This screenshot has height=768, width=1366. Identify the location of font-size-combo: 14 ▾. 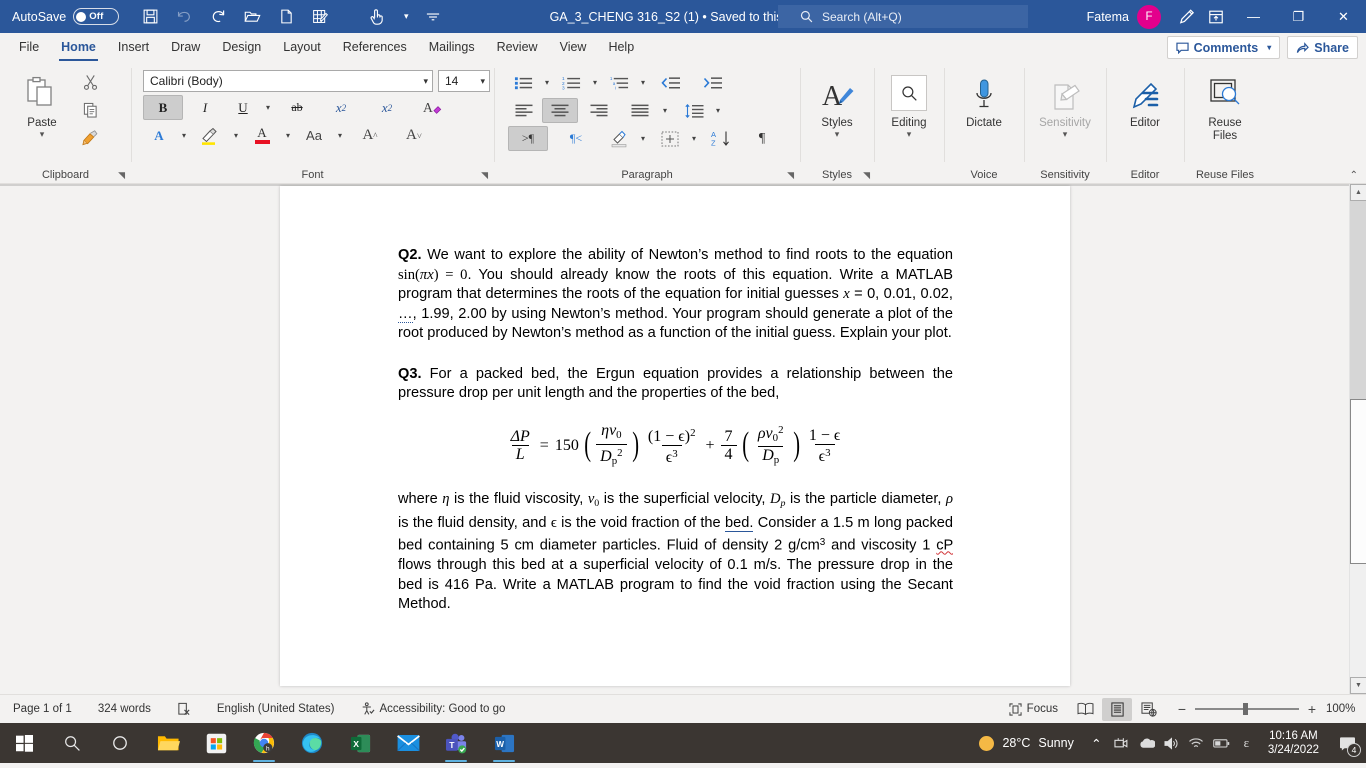
(464, 81).